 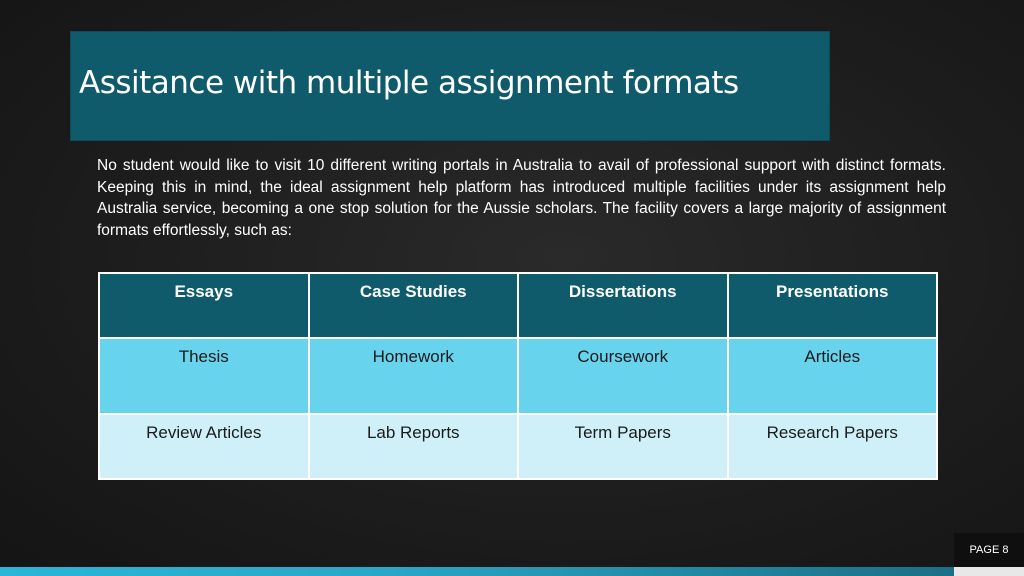 I want to click on table-cell: Presentations, so click(x=832, y=305).